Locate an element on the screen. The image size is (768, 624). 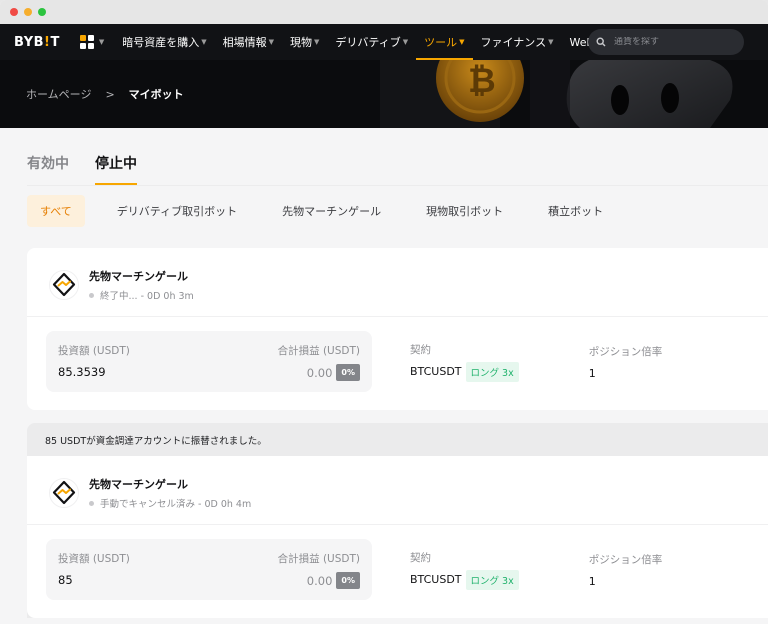
bot-card-header: 先物マーチンゲール 終了中... - 0D 0h 3m is located at coordinates (397, 282).